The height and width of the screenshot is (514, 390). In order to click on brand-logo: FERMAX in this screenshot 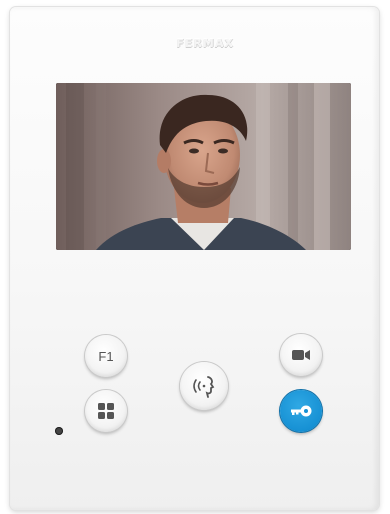, I will do `click(205, 43)`.